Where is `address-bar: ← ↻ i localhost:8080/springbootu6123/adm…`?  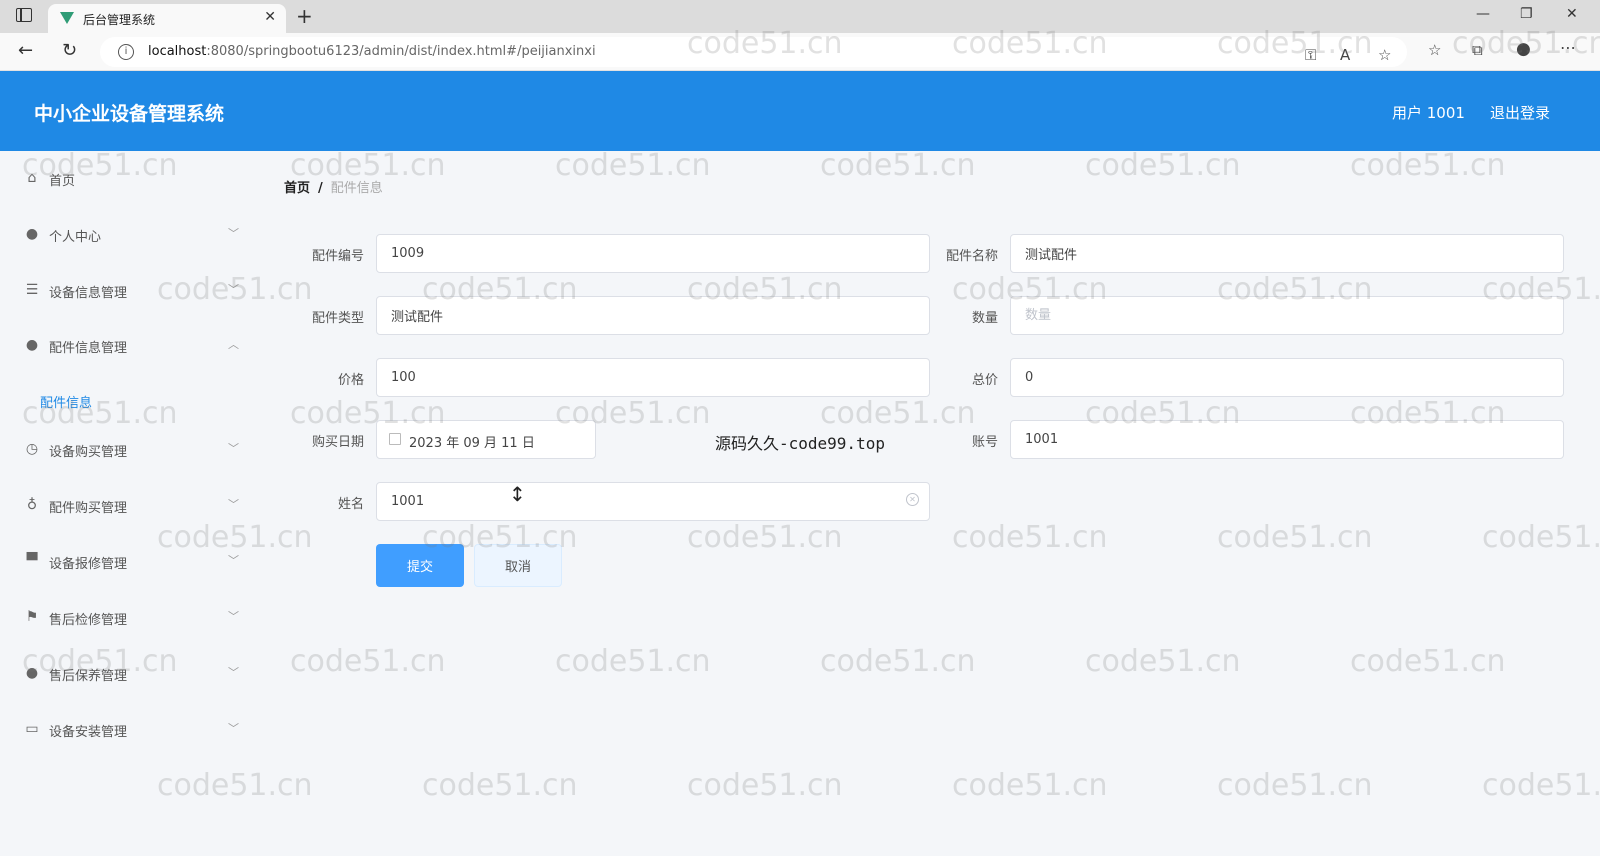
address-bar: ← ↻ i localhost:8080/springbootu6123/adm… is located at coordinates (800, 52).